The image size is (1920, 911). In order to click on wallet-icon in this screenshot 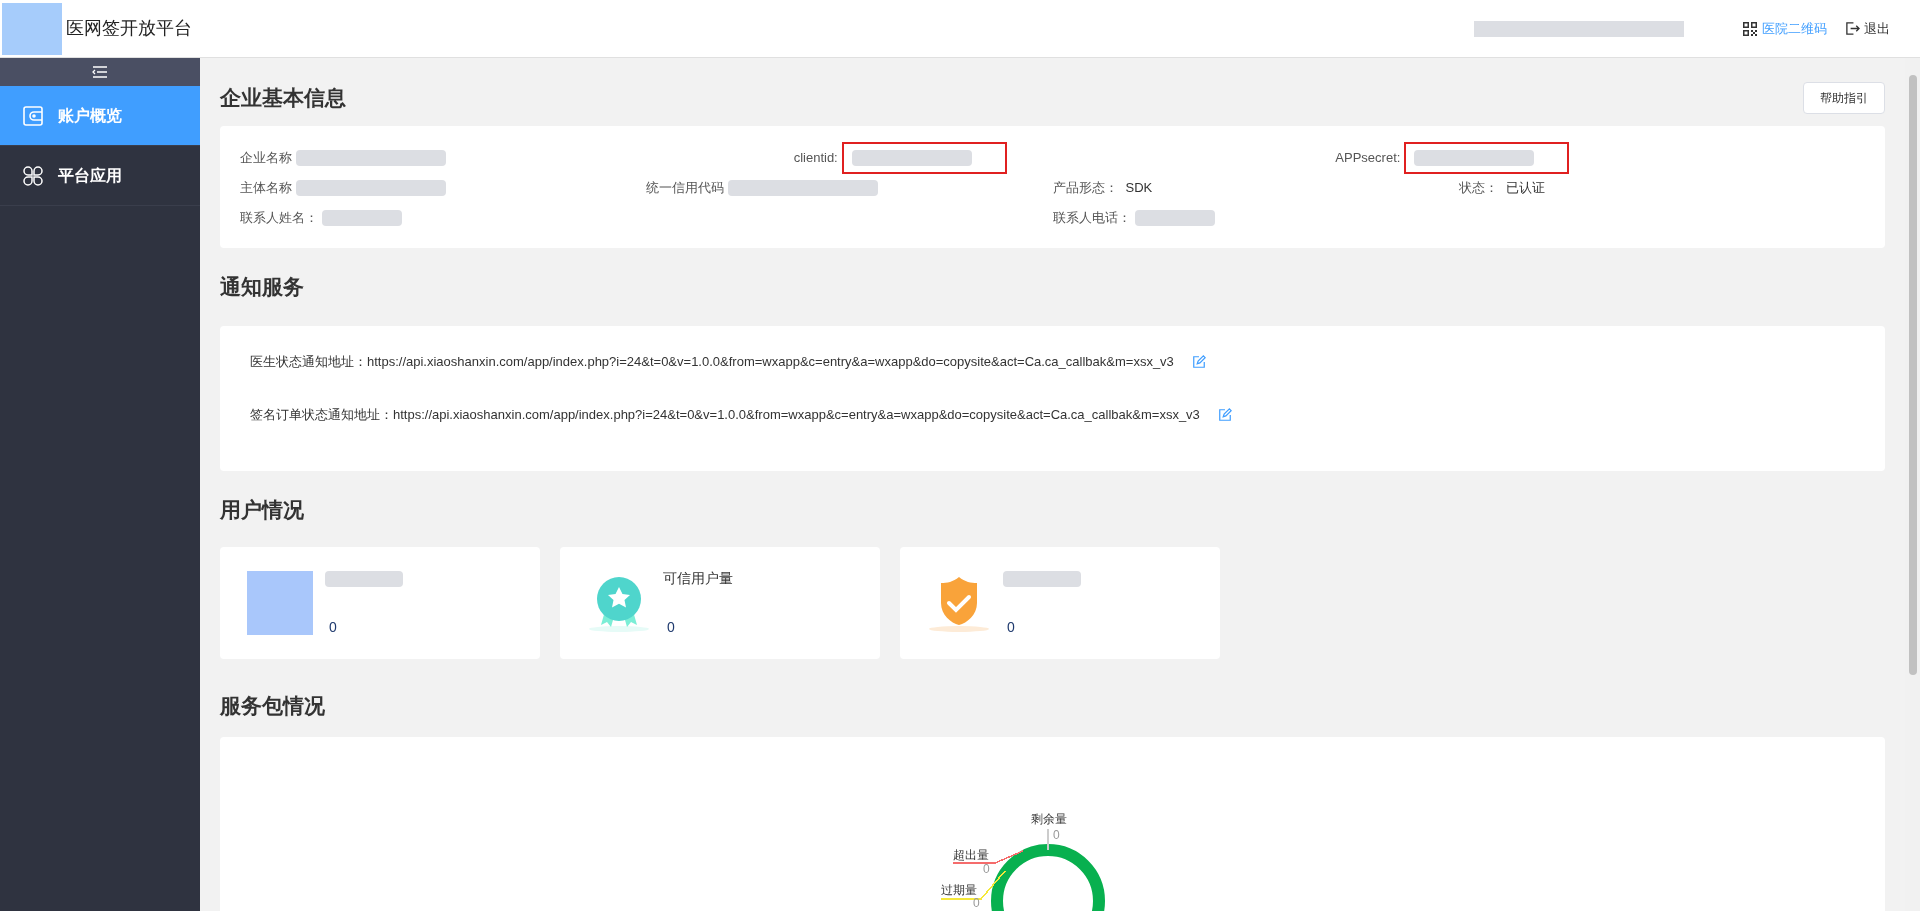, I will do `click(33, 115)`.